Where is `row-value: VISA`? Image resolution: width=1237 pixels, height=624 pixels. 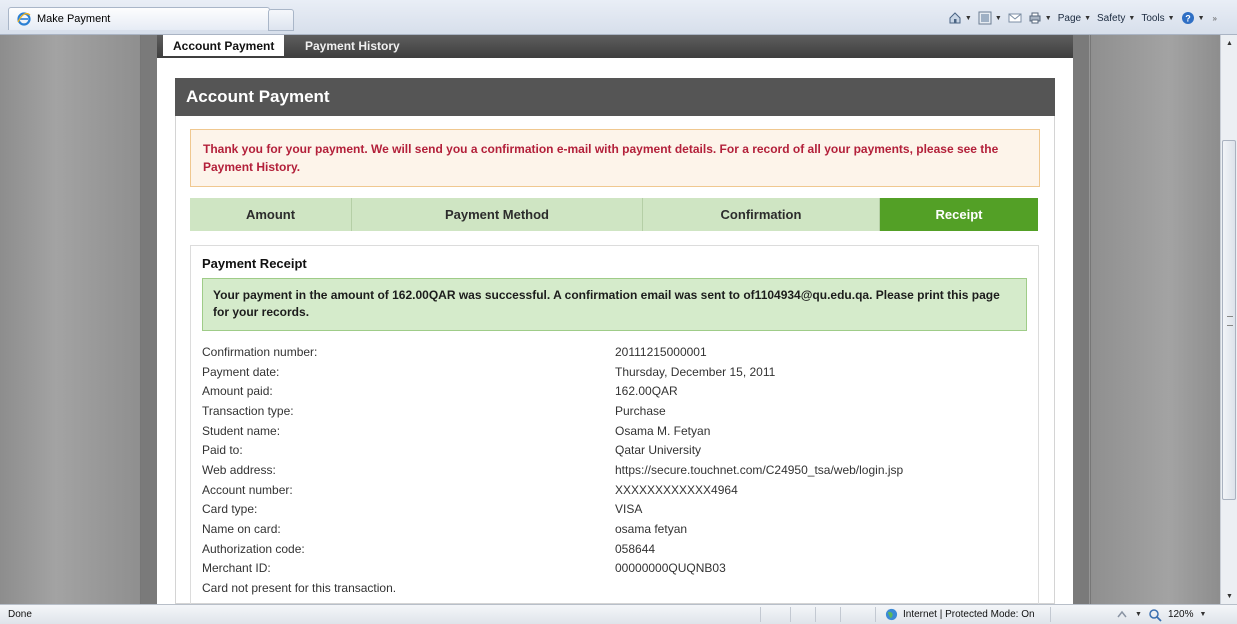
row-value: VISA is located at coordinates (629, 509).